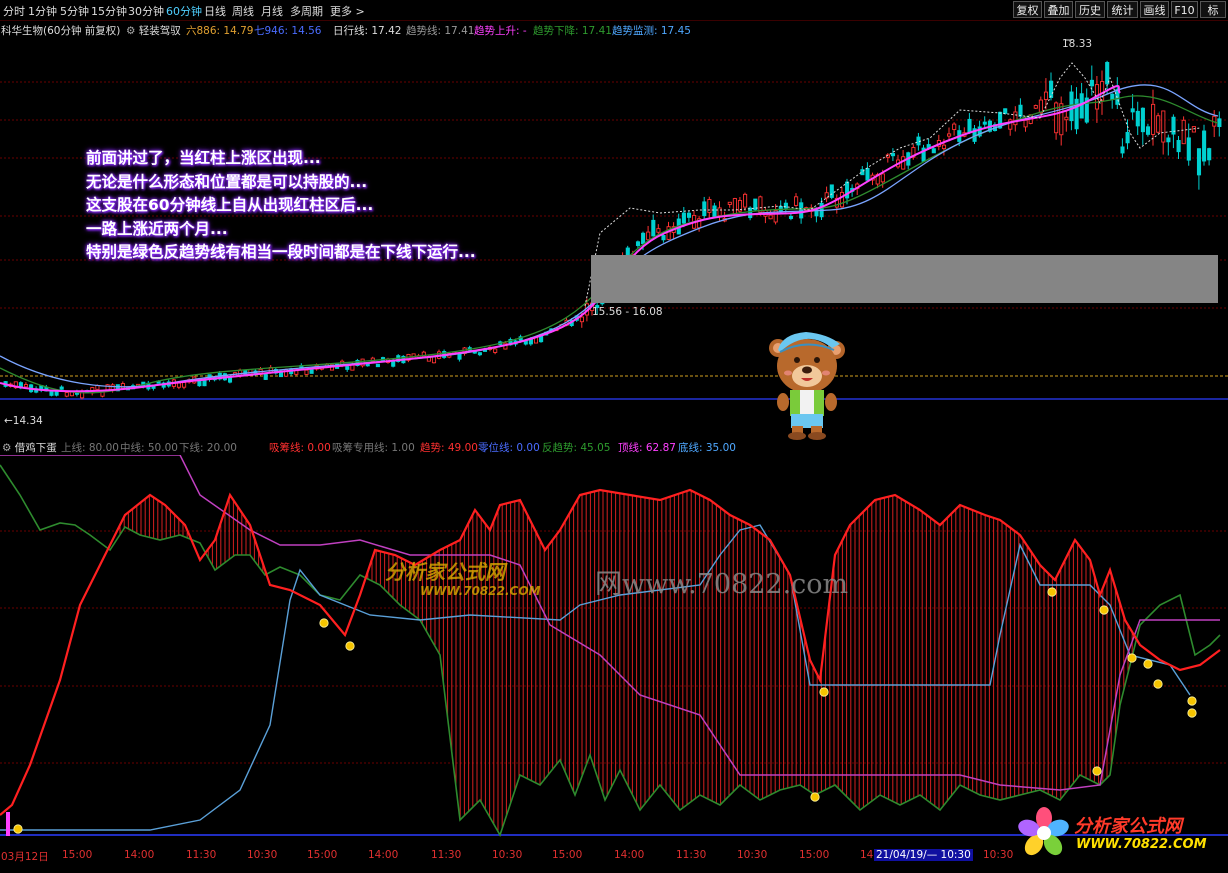  Describe the element at coordinates (42, 11) in the screenshot. I see `tab-1min: 1分钟` at that location.